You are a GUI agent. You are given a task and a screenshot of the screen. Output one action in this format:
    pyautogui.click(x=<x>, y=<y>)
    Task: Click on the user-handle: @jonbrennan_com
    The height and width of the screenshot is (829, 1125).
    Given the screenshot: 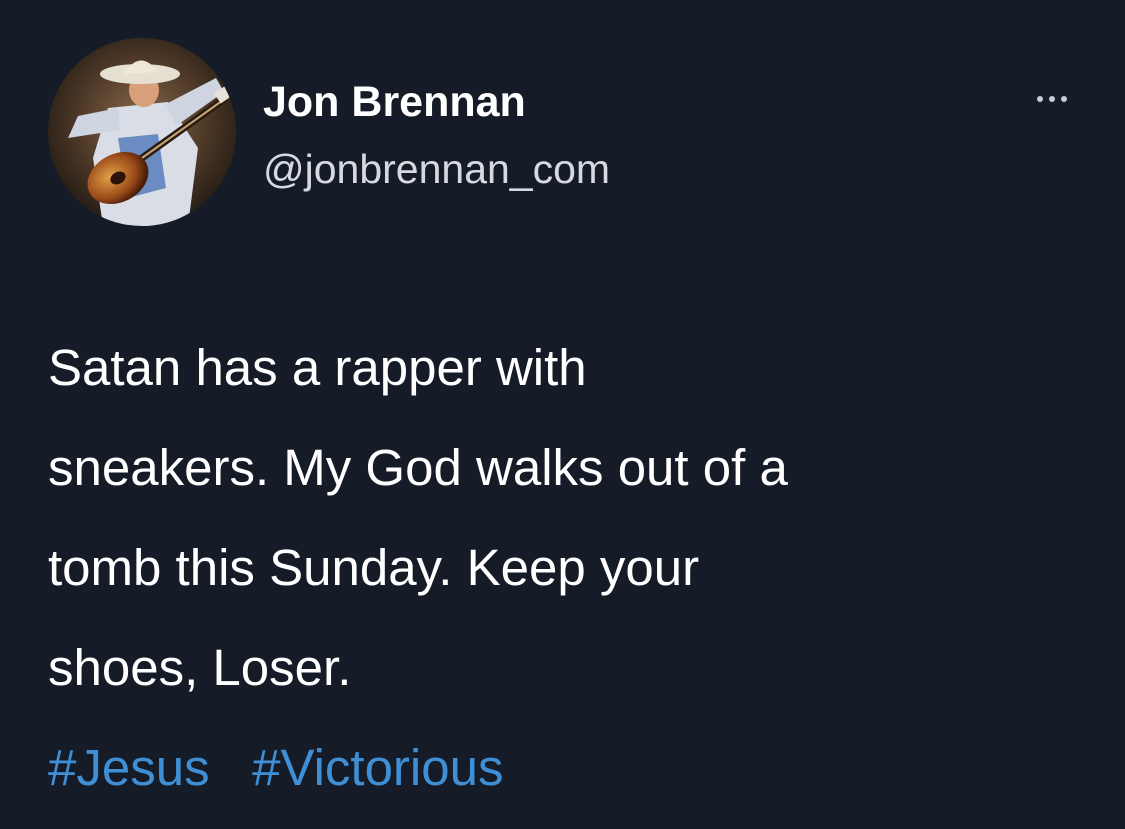 What is the action you would take?
    pyautogui.click(x=436, y=169)
    